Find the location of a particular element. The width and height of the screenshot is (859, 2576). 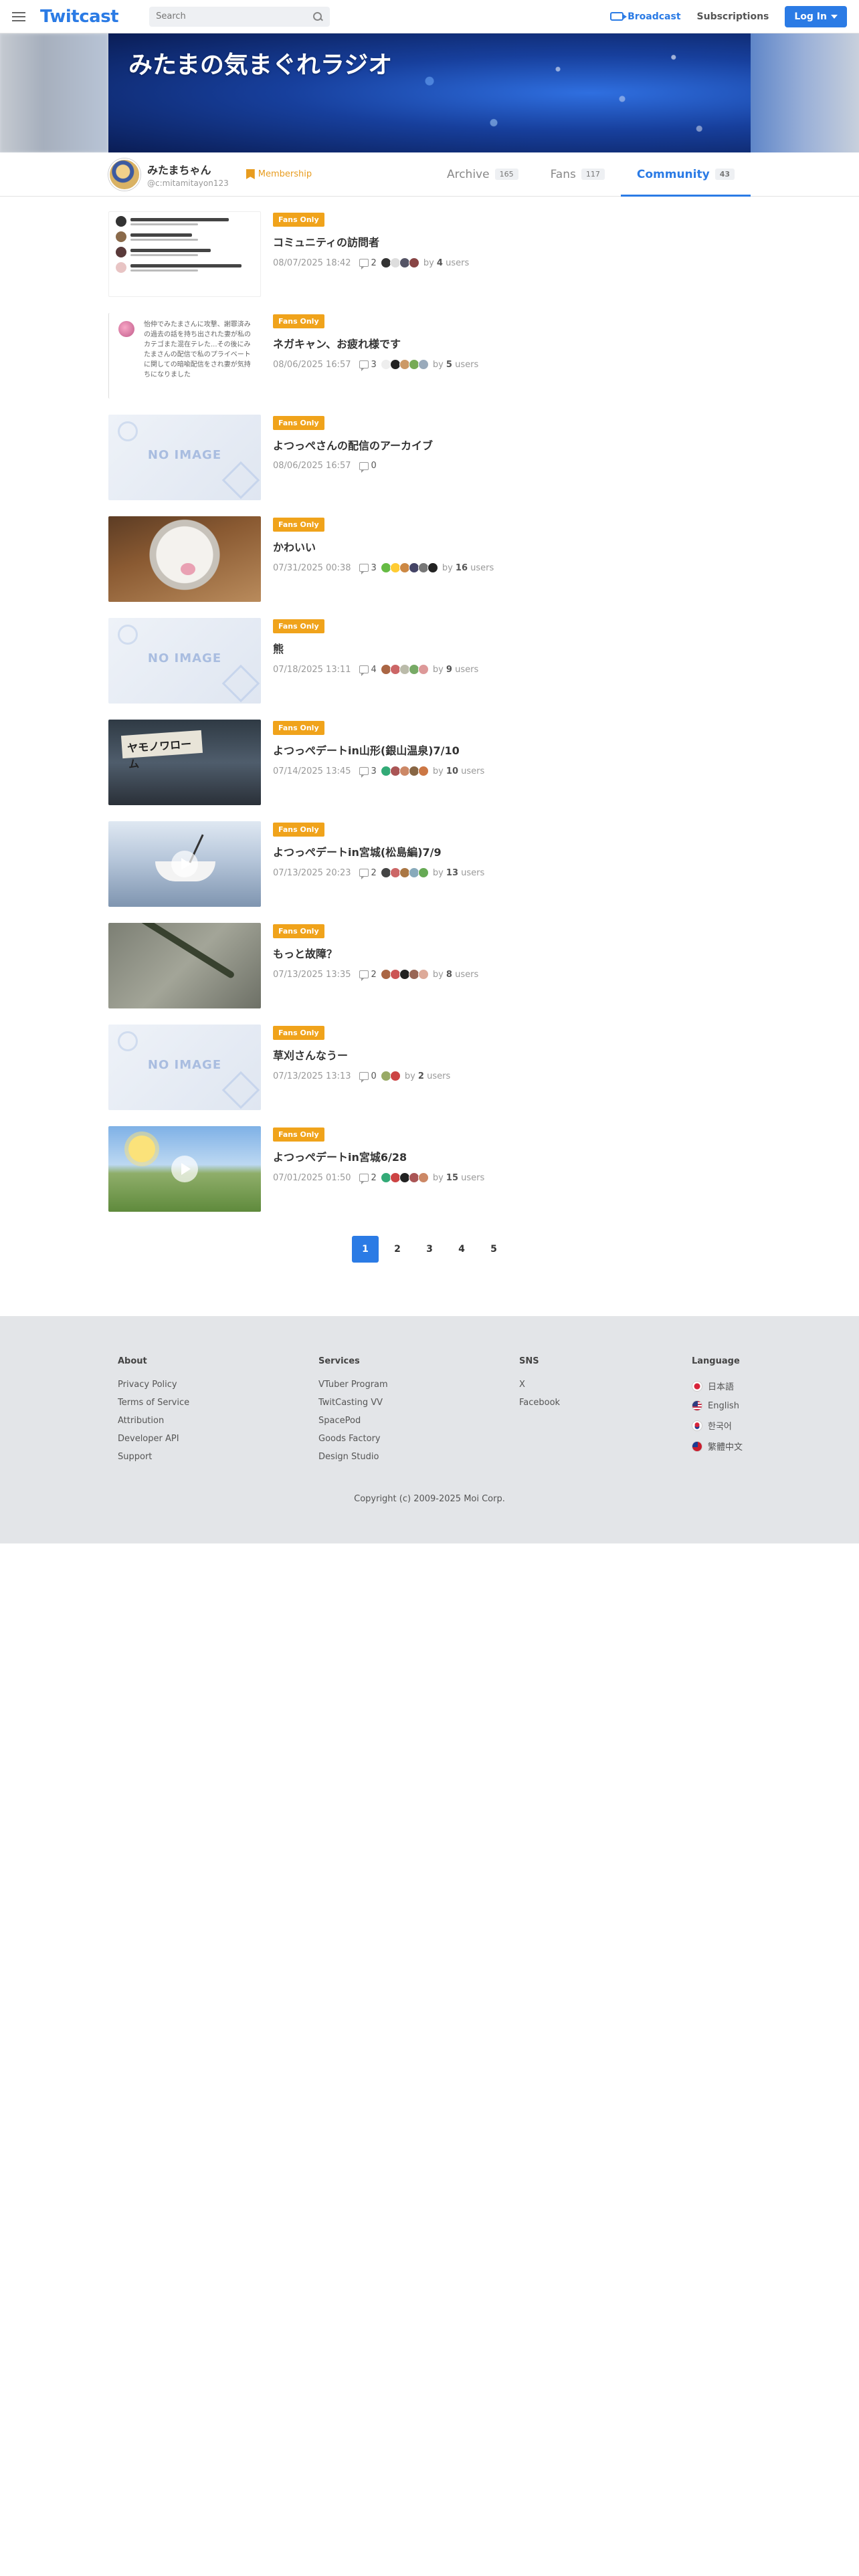

post-title: コミュニティの訪問者 is located at coordinates (371, 241).